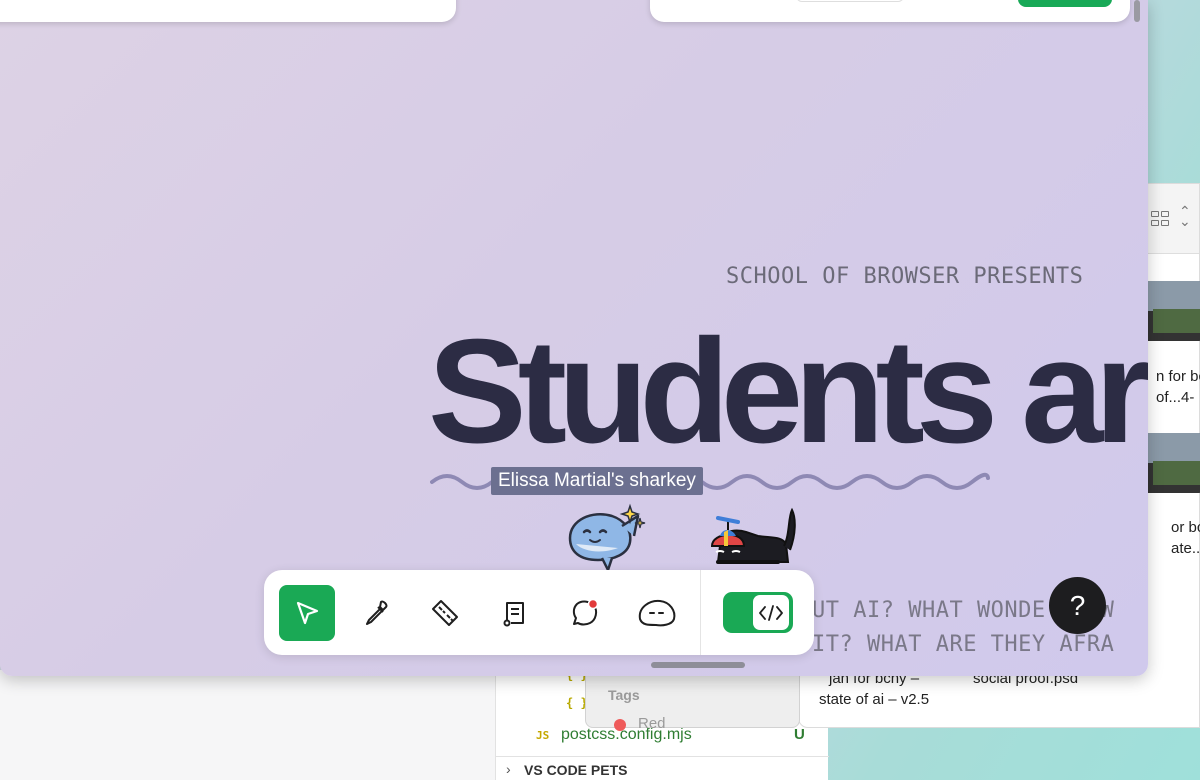 The image size is (1200, 780). Describe the element at coordinates (963, 644) in the screenshot. I see `body-text-line: IT? WHAT ARE THEY AFRA` at that location.